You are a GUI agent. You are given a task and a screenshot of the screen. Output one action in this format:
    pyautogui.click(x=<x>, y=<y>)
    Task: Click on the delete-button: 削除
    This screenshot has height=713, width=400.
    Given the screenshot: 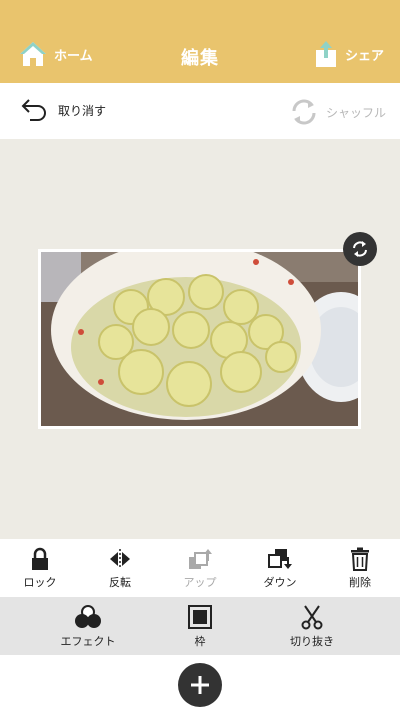 What is the action you would take?
    pyautogui.click(x=360, y=568)
    